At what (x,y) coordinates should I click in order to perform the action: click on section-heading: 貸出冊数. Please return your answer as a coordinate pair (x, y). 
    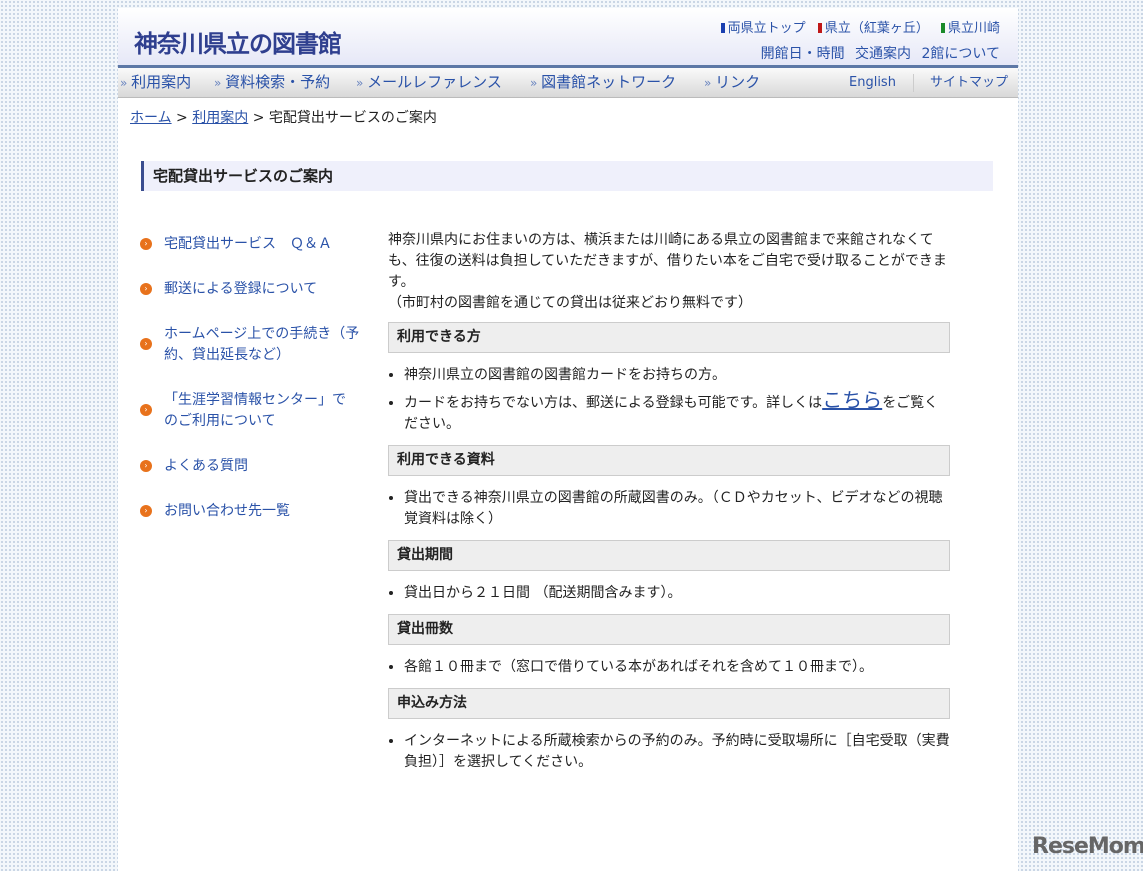
    Looking at the image, I should click on (669, 629).